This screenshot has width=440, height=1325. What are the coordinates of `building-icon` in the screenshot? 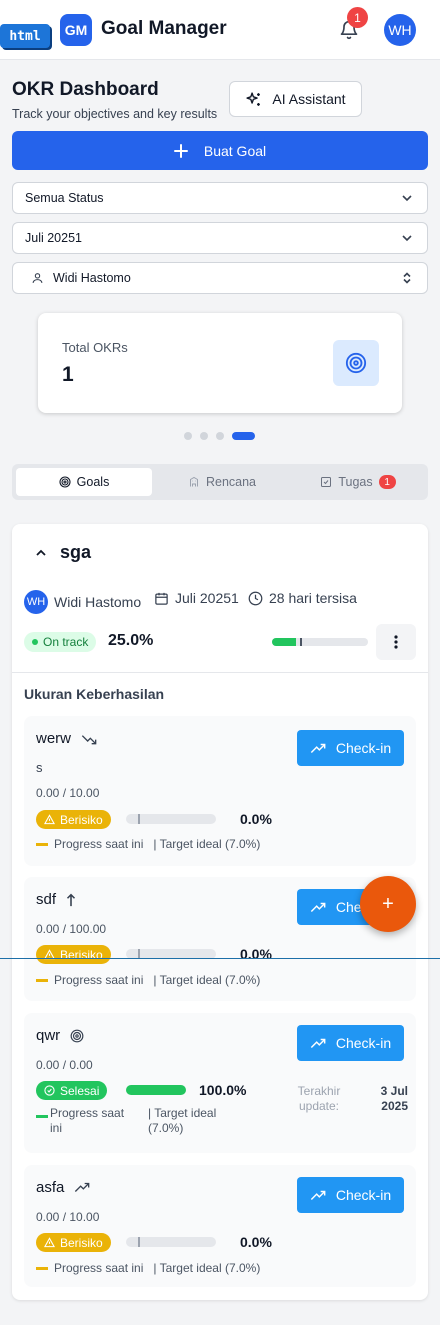 It's located at (193, 481).